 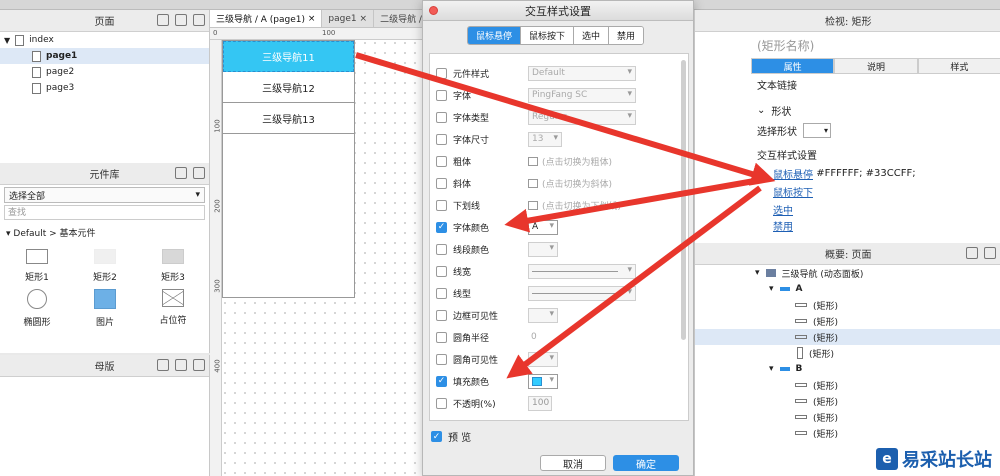 What do you see at coordinates (433, 10) in the screenshot?
I see `close-window-icon` at bounding box center [433, 10].